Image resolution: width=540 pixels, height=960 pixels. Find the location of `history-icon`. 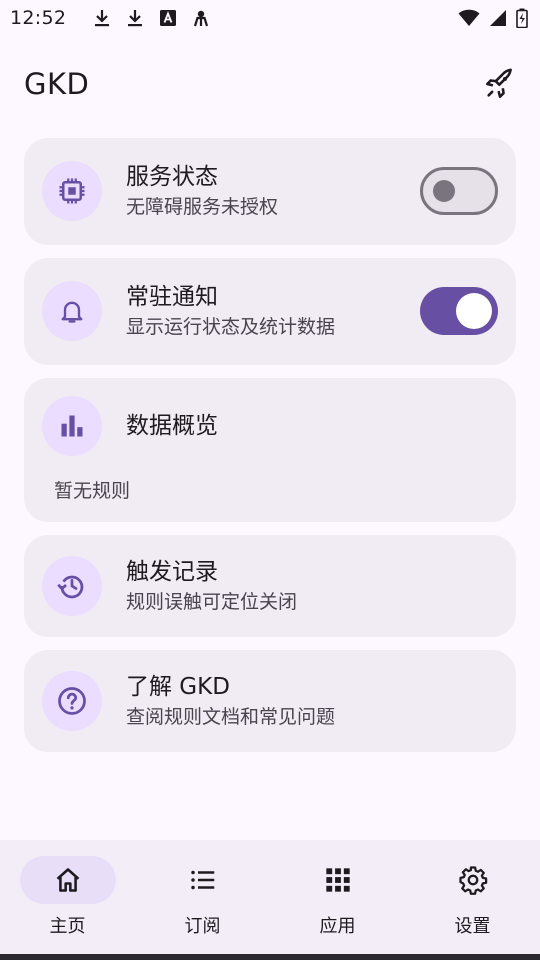

history-icon is located at coordinates (70, 587).